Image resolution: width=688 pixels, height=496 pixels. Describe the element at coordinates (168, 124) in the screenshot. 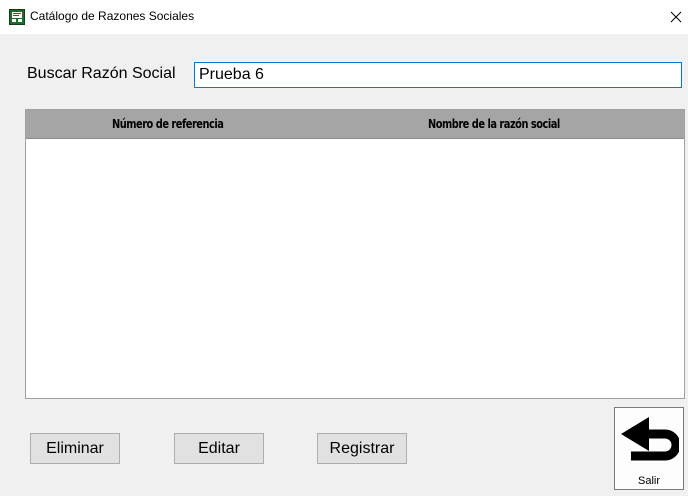

I see `column-header-reference-number: Número de referencia` at that location.